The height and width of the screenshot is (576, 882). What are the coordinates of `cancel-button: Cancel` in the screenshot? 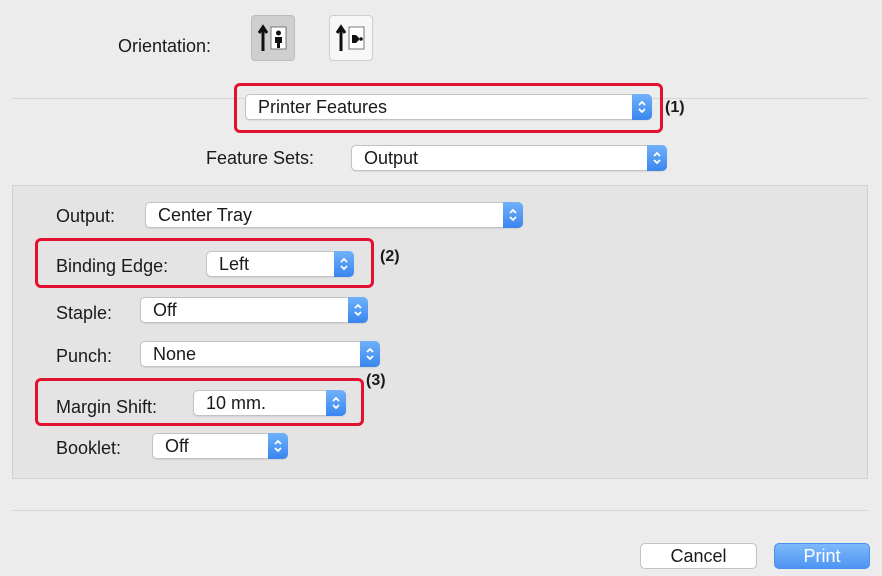 It's located at (698, 556).